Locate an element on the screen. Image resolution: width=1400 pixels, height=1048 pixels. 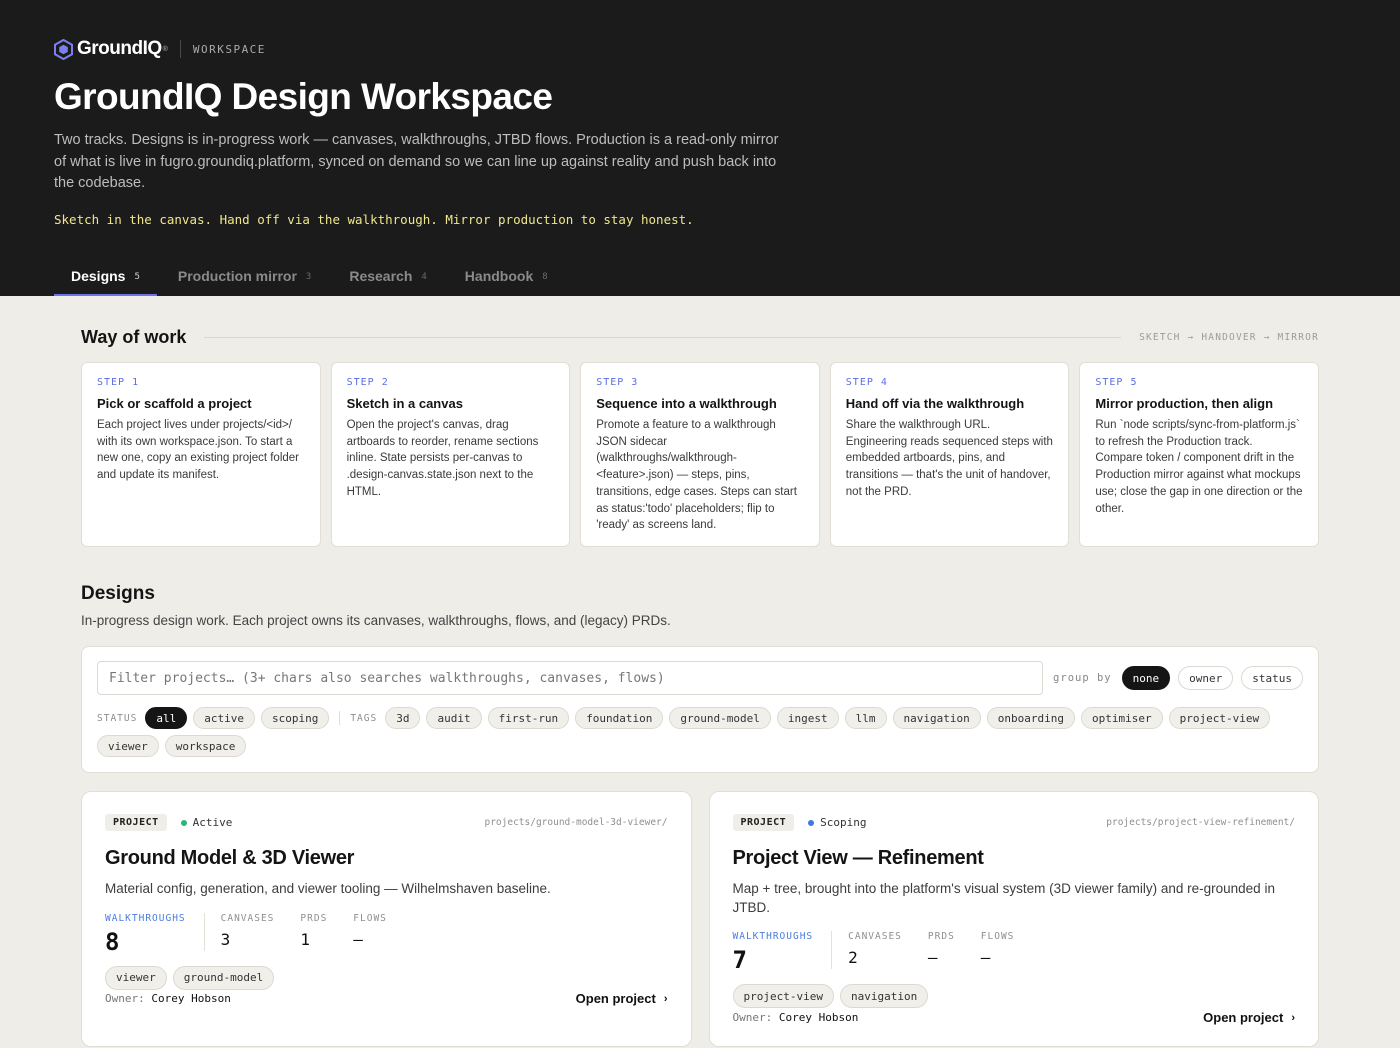
tags-filter-label: TAGS is located at coordinates (364, 718).